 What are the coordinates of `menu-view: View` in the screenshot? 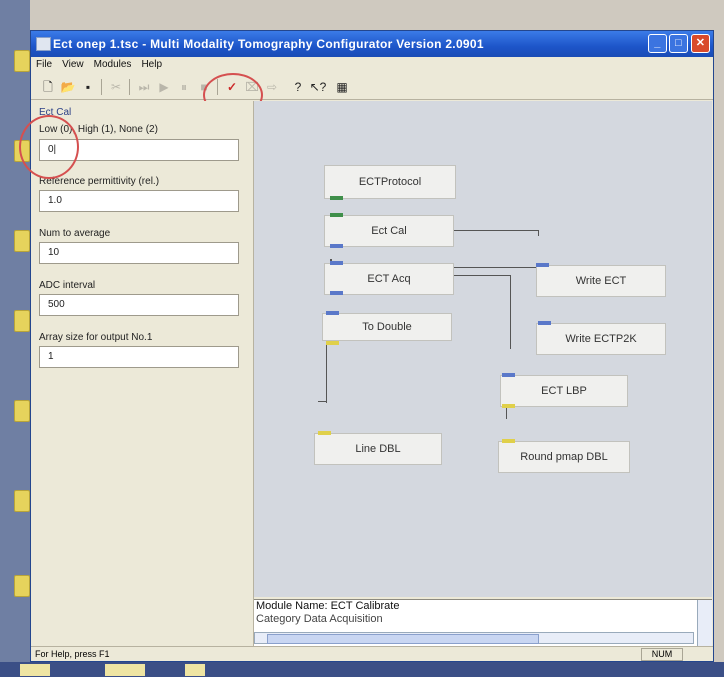 It's located at (73, 65).